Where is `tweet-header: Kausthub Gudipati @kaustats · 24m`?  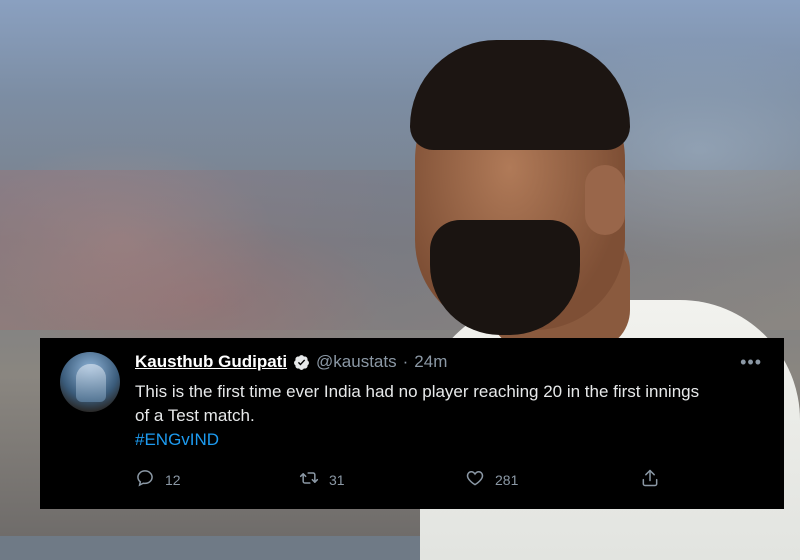 tweet-header: Kausthub Gudipati @kaustats · 24m is located at coordinates (291, 362).